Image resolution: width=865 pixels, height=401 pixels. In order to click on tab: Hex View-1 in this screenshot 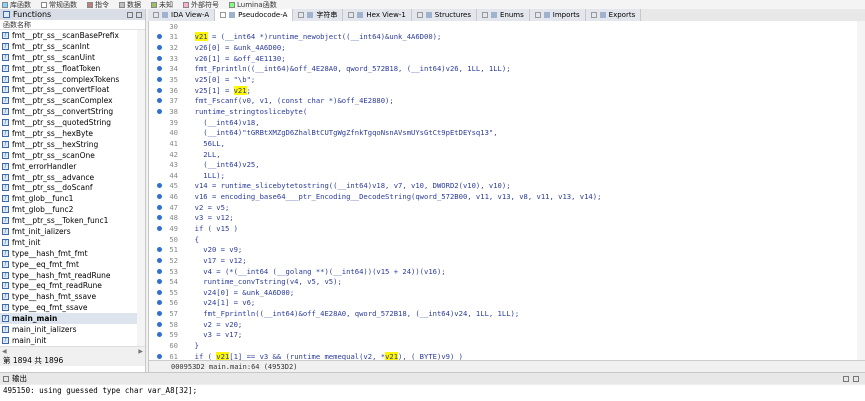, I will do `click(377, 15)`.